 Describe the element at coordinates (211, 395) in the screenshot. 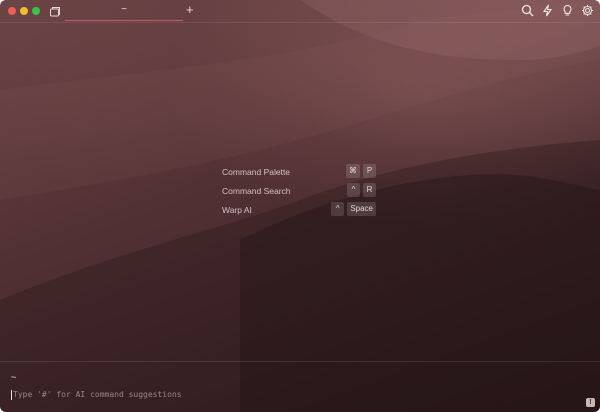

I see `command-input: Type '#' for AI command suggestions` at that location.